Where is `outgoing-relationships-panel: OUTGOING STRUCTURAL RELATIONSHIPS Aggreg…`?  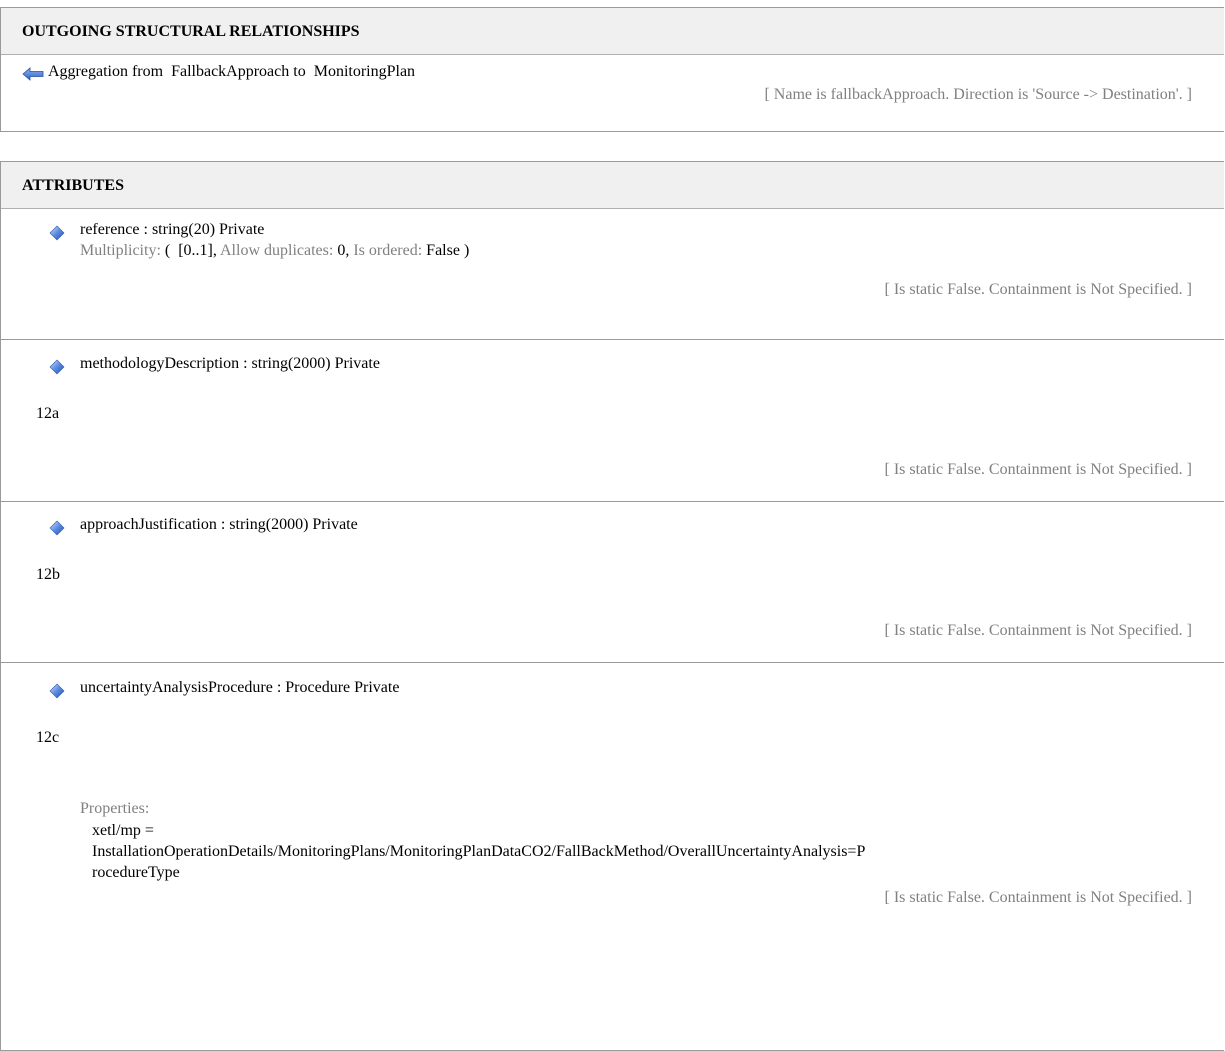
outgoing-relationships-panel: OUTGOING STRUCTURAL RELATIONSHIPS Aggreg… is located at coordinates (612, 69).